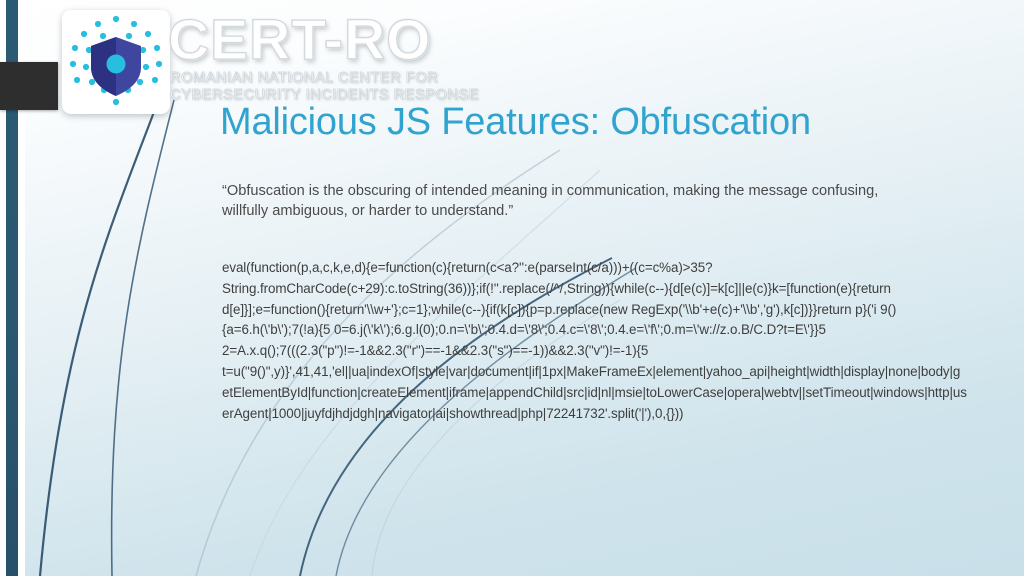  I want to click on brand-subtitle-line-1: ROMANIAN NATIONAL CENTER FOR, so click(304, 78).